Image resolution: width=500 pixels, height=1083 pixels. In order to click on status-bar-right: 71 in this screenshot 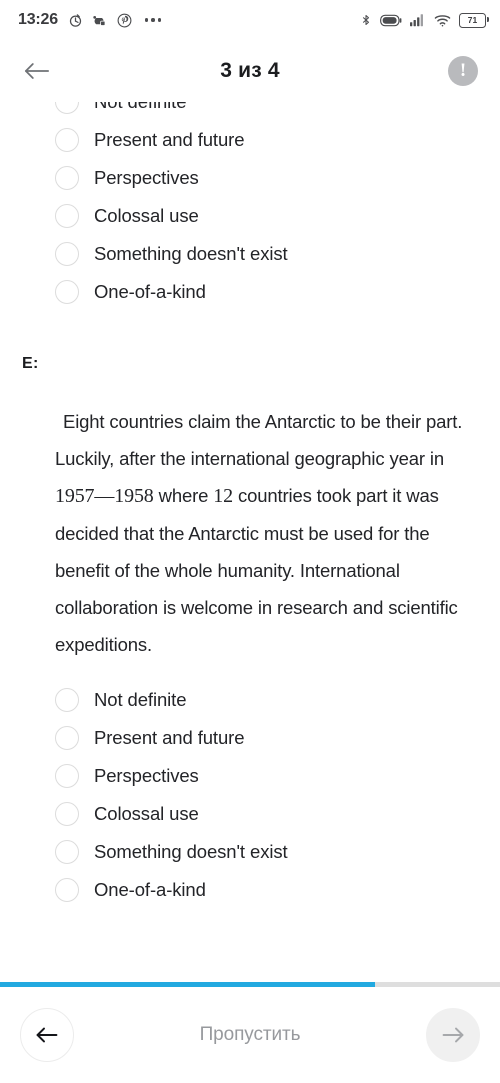, I will do `click(424, 20)`.